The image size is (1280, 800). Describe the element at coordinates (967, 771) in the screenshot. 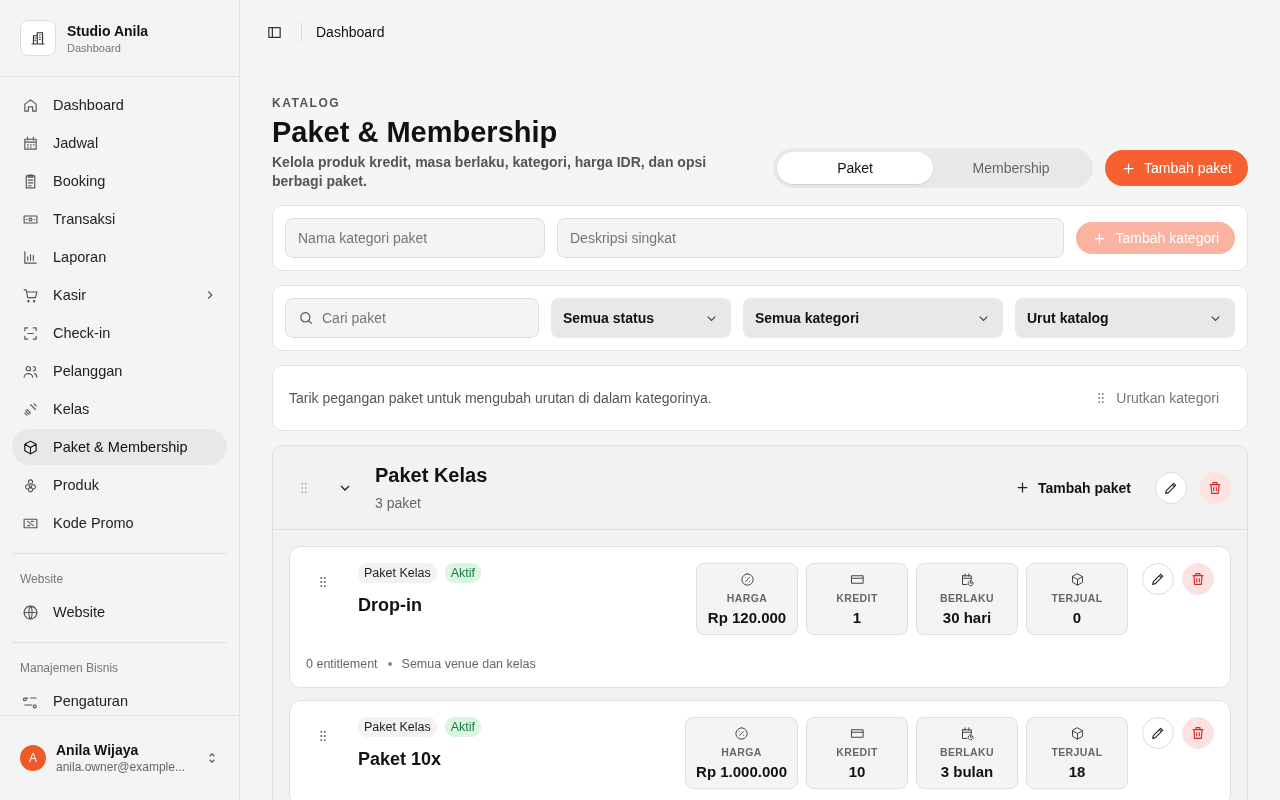

I see `stat-value: 3 bulan` at that location.